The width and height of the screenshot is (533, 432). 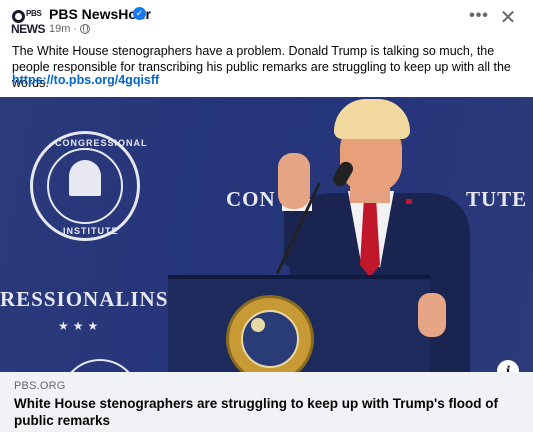 What do you see at coordinates (40, 386) in the screenshot?
I see `link-preview-domain: PBS.ORG` at bounding box center [40, 386].